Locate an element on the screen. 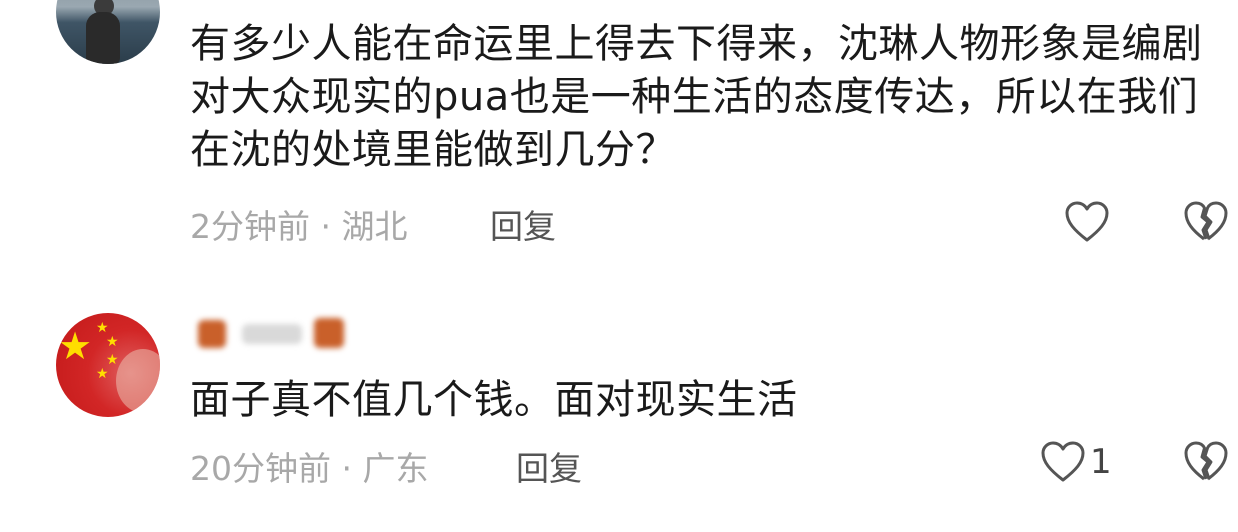 This screenshot has width=1238, height=532. avatar-face is located at coordinates (138, 381).